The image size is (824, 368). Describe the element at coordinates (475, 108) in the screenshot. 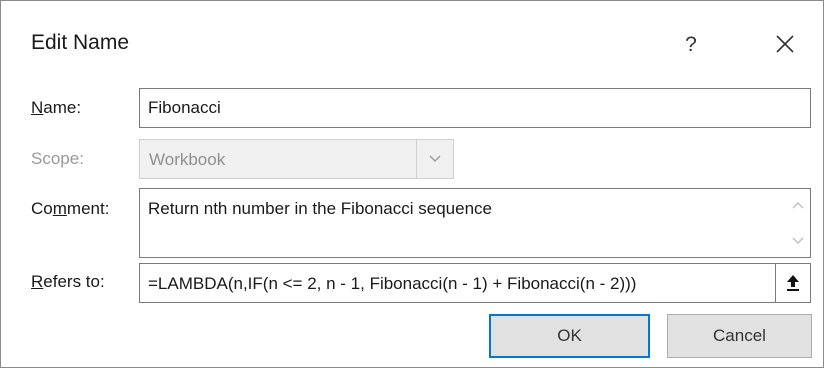

I see `name-input` at that location.